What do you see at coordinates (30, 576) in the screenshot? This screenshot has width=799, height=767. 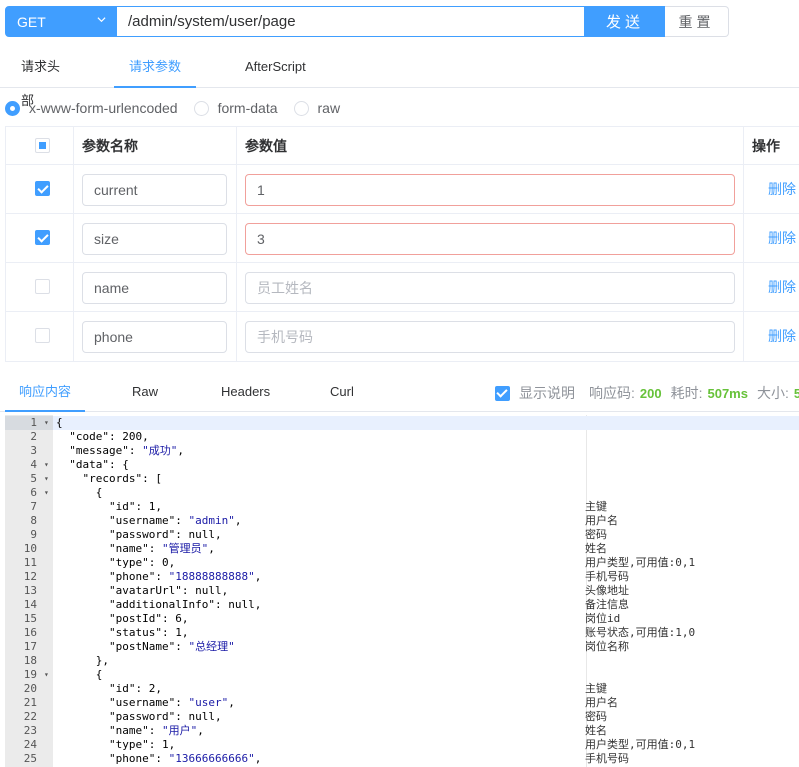 I see `line-number: 12` at bounding box center [30, 576].